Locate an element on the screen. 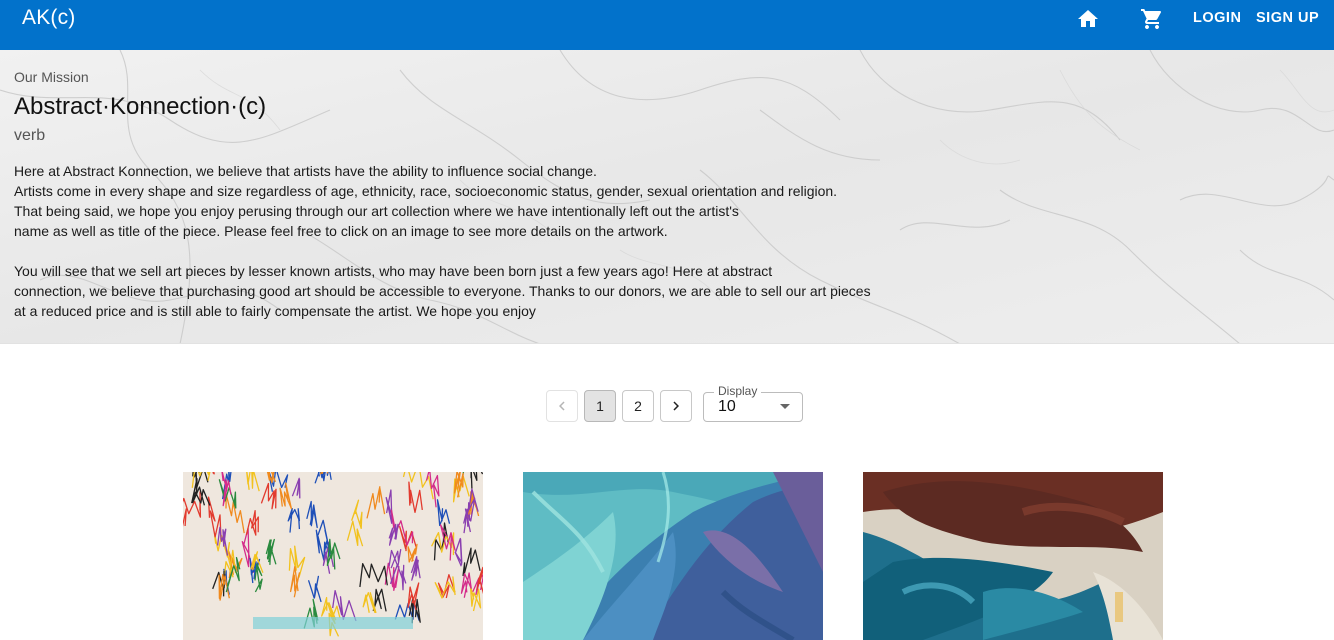 The width and height of the screenshot is (1334, 640). caret-down-icon is located at coordinates (785, 406).